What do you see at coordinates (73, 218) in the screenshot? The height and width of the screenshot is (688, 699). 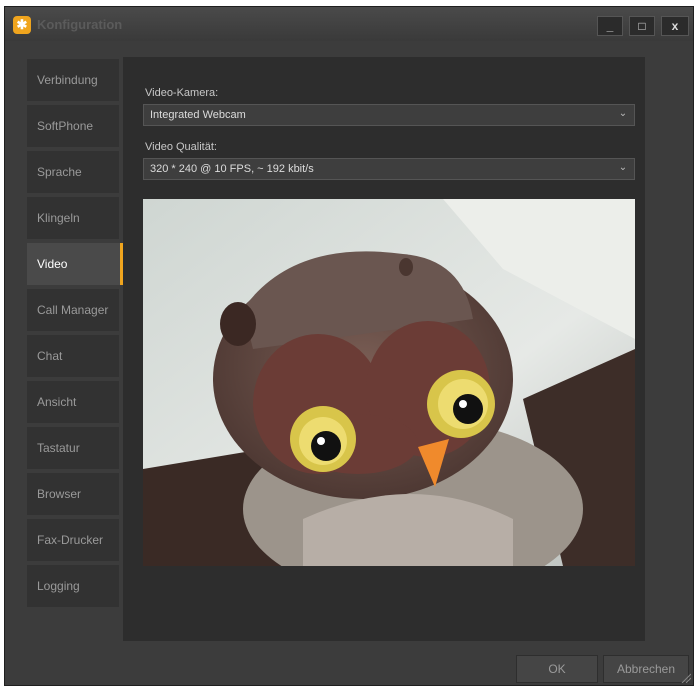 I see `sidebar-item-klingeln: Klingeln` at bounding box center [73, 218].